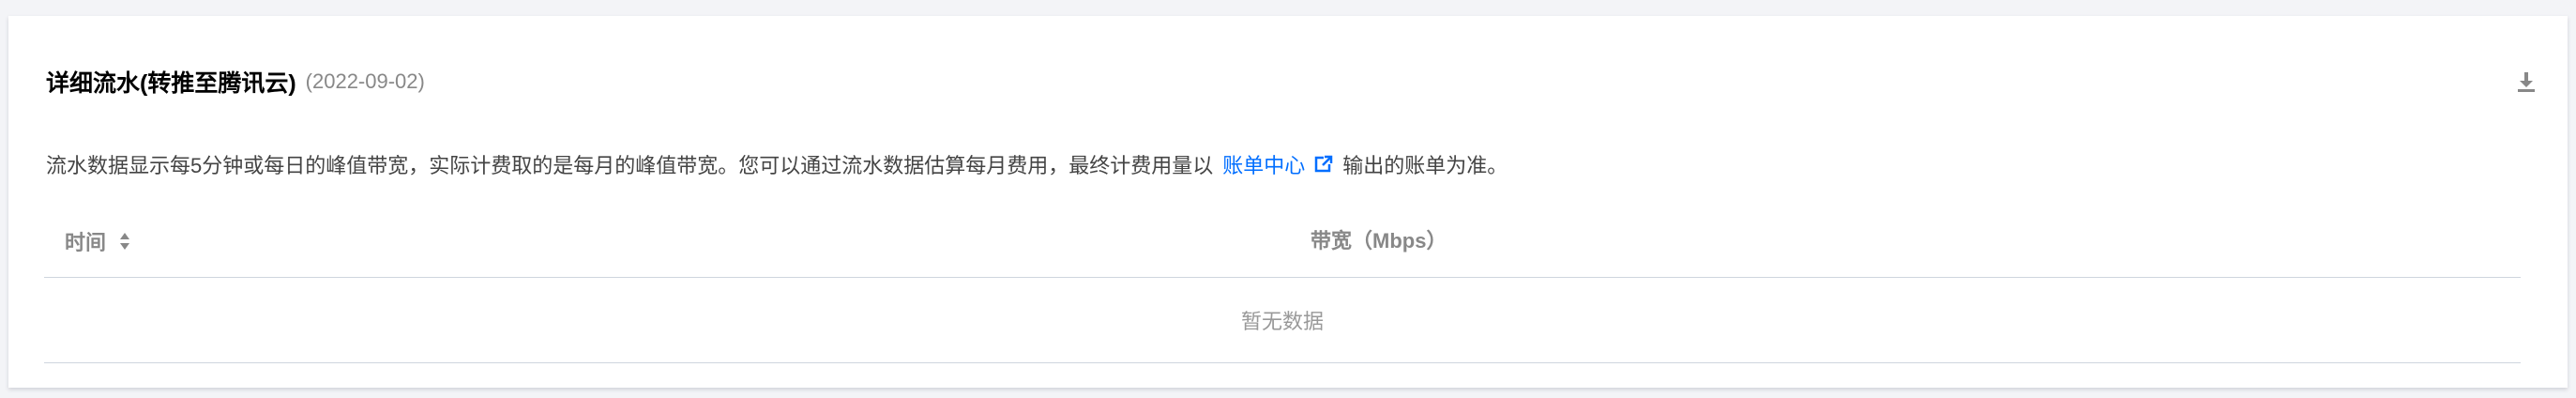 This screenshot has height=398, width=2576. I want to click on column-header-time: 时间, so click(97, 241).